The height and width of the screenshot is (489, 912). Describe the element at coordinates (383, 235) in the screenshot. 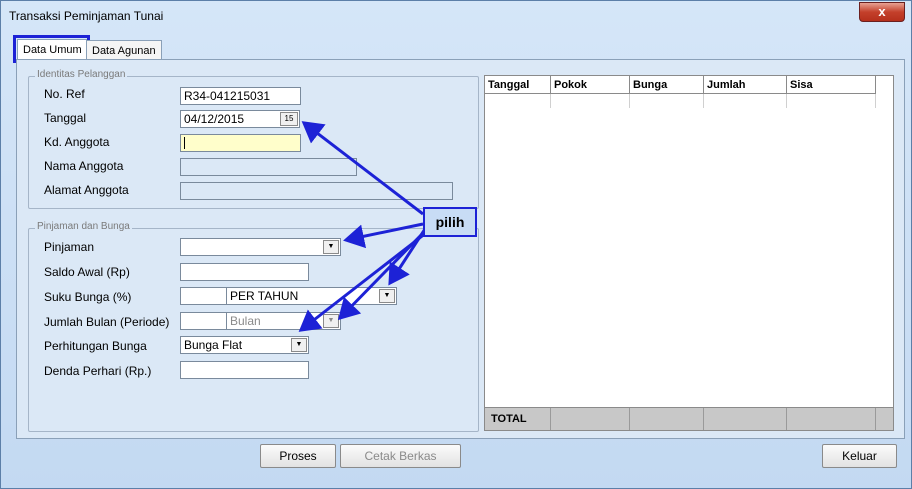

I see `arrow-to-pinjaman` at that location.